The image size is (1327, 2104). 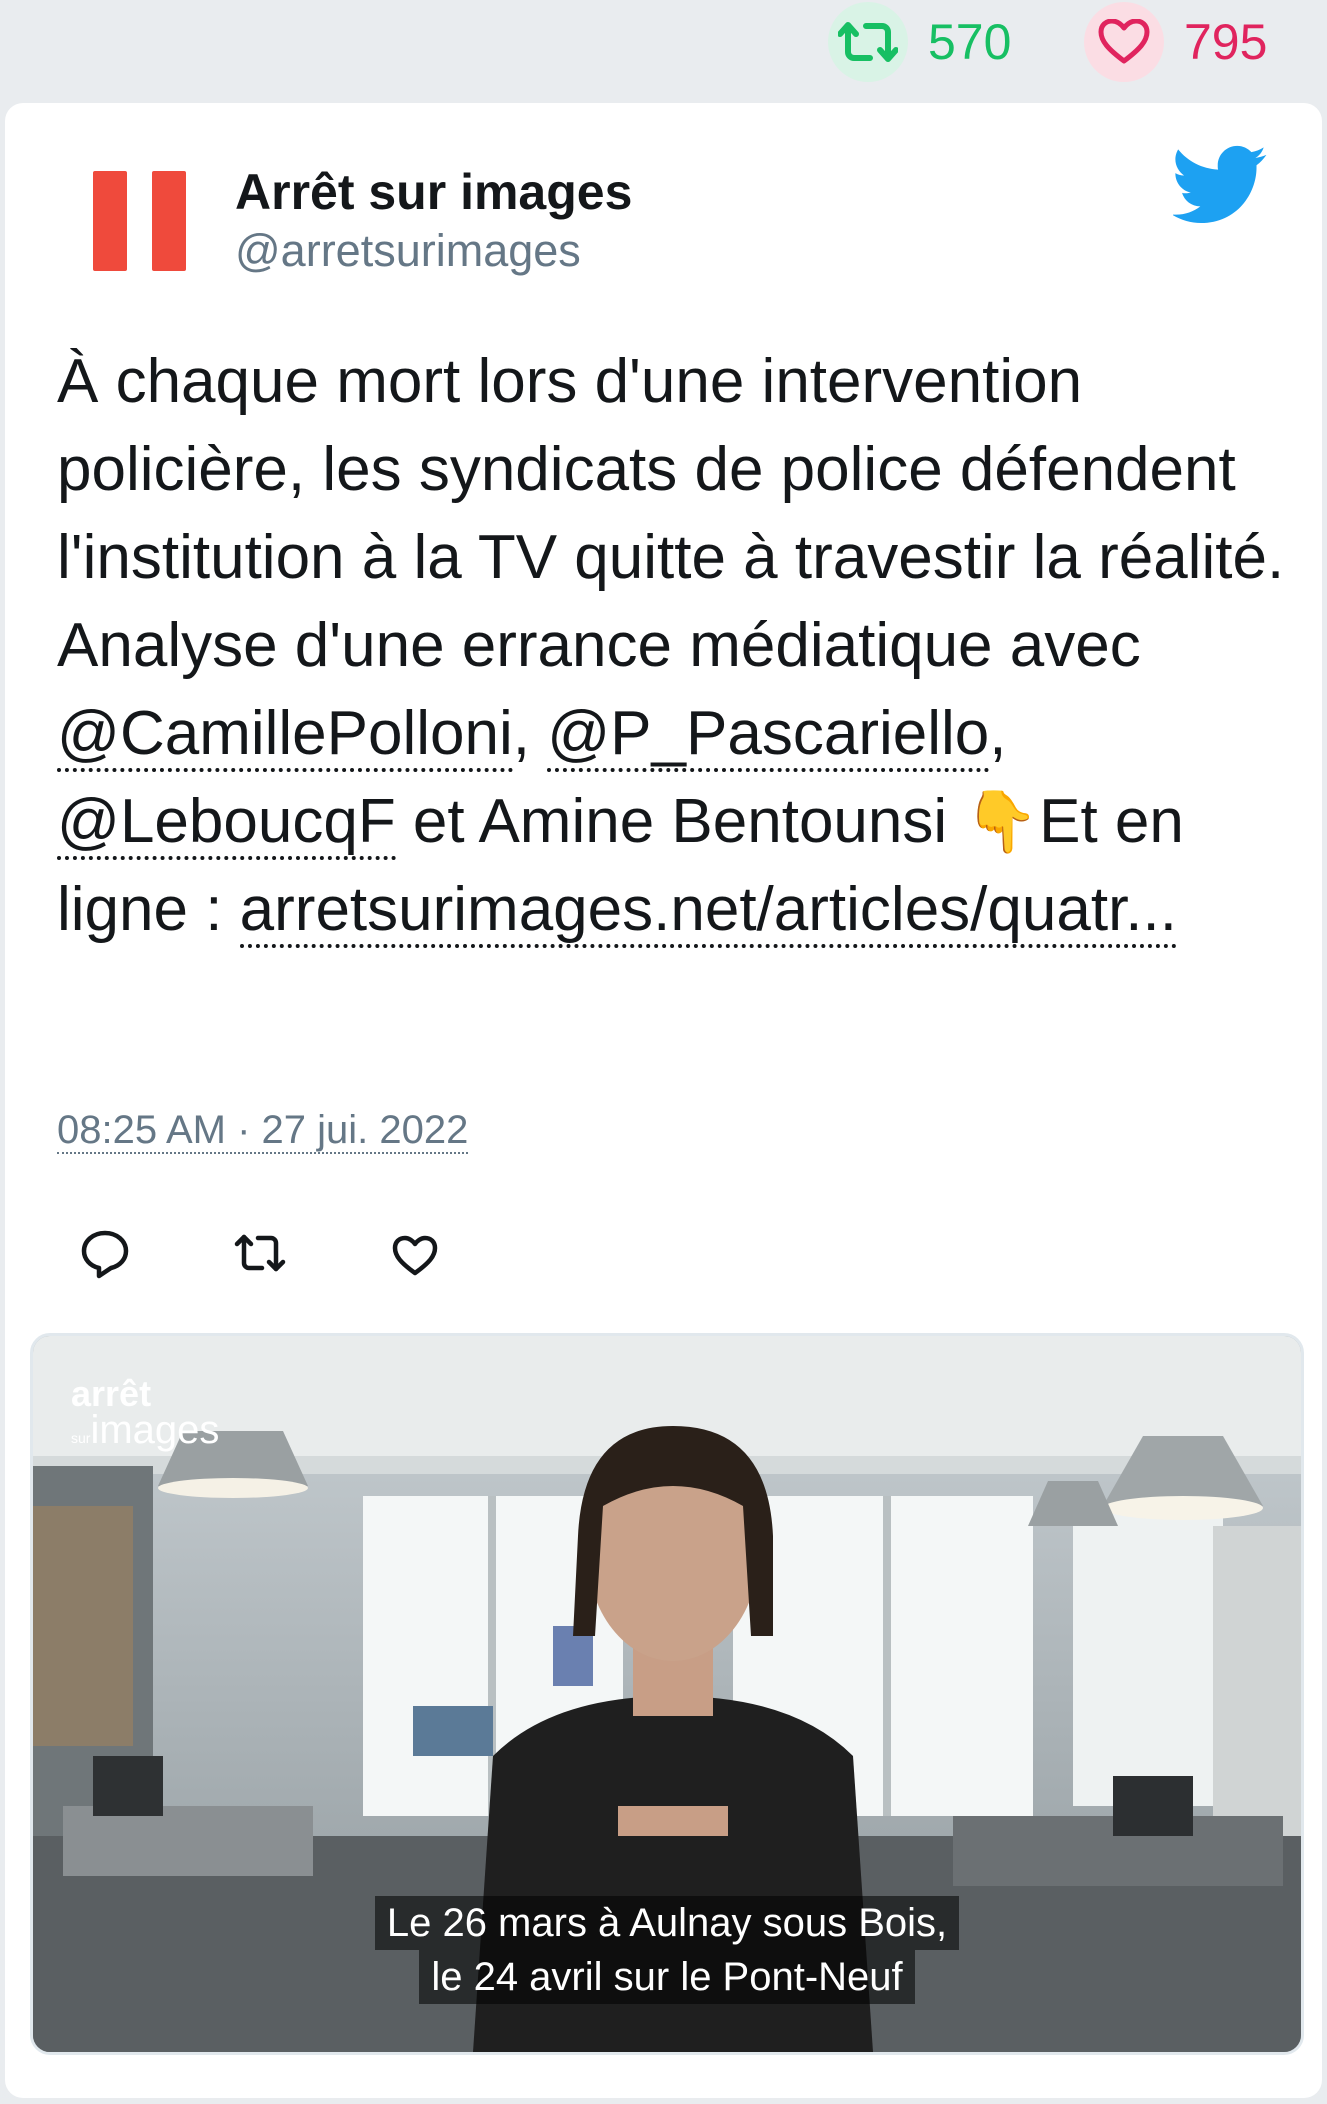 I want to click on account-handle: @arretsurimages, so click(x=408, y=251).